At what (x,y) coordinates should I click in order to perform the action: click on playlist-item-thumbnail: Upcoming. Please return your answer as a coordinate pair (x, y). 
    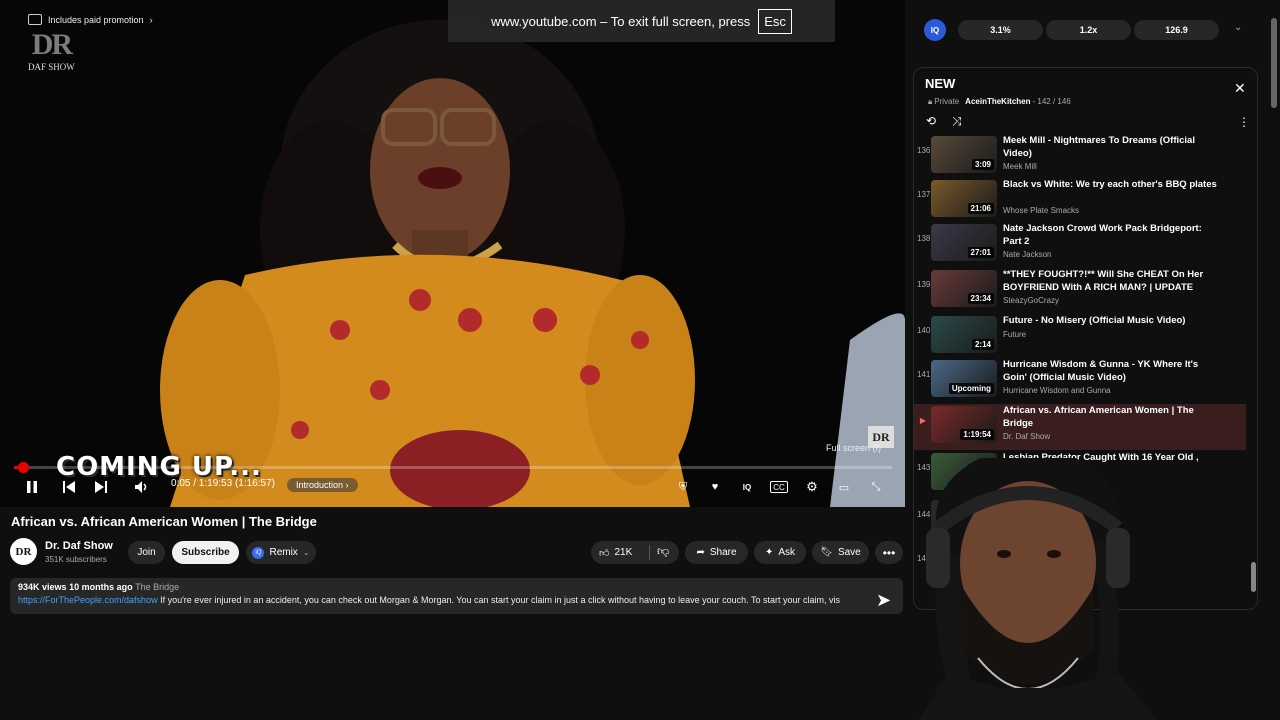
    Looking at the image, I should click on (964, 378).